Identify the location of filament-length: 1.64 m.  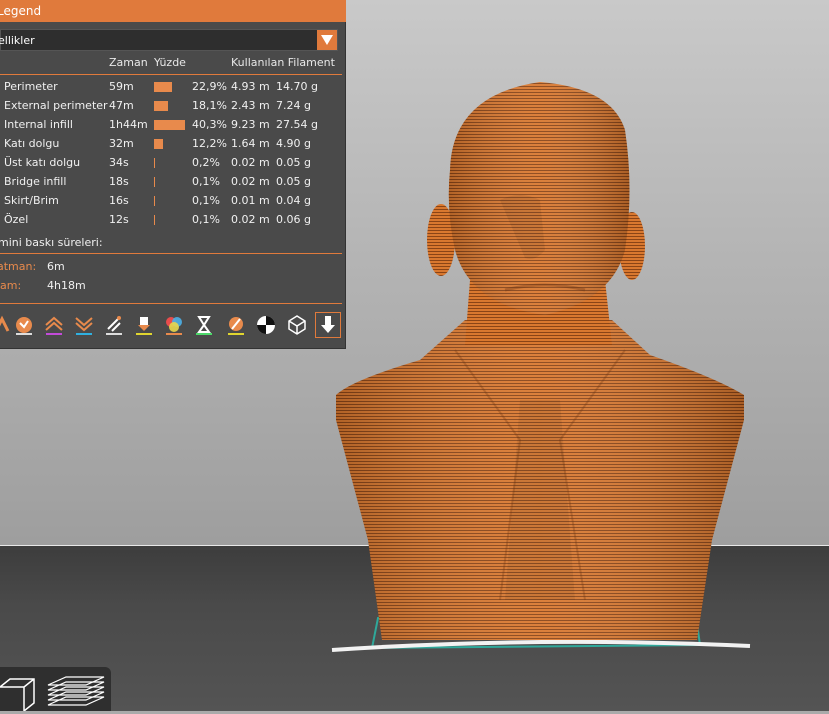
(250, 143).